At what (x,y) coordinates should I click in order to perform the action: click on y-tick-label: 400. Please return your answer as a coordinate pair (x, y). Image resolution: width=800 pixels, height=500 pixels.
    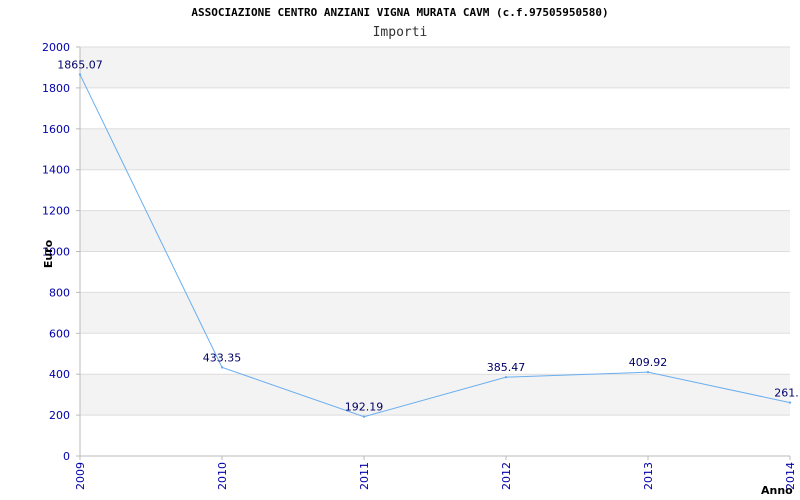
    Looking at the image, I should click on (59, 374).